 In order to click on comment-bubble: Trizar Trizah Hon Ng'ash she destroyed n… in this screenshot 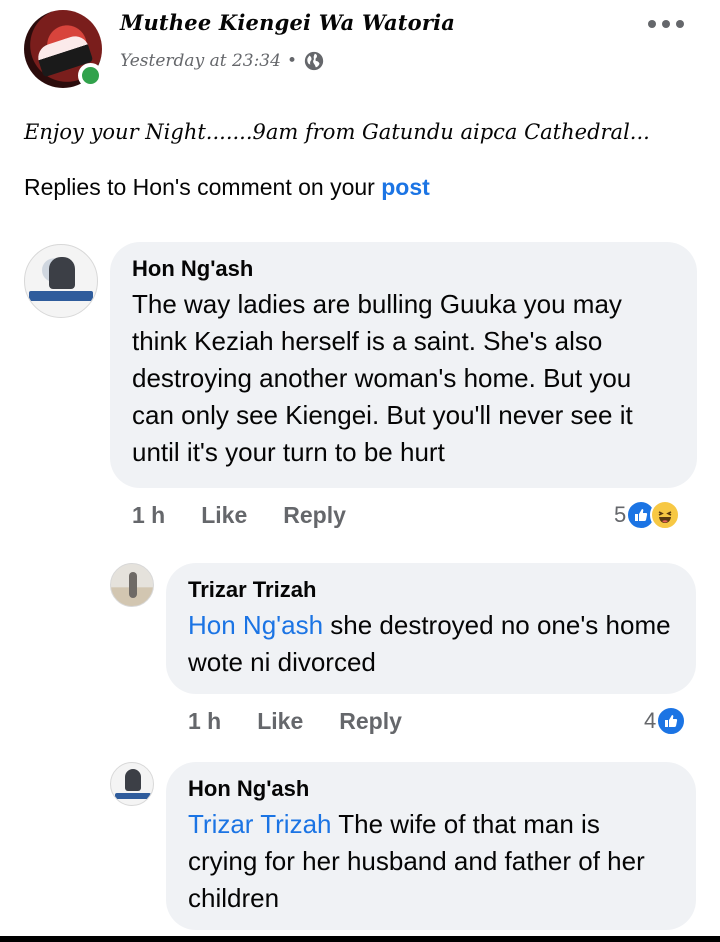, I will do `click(431, 628)`.